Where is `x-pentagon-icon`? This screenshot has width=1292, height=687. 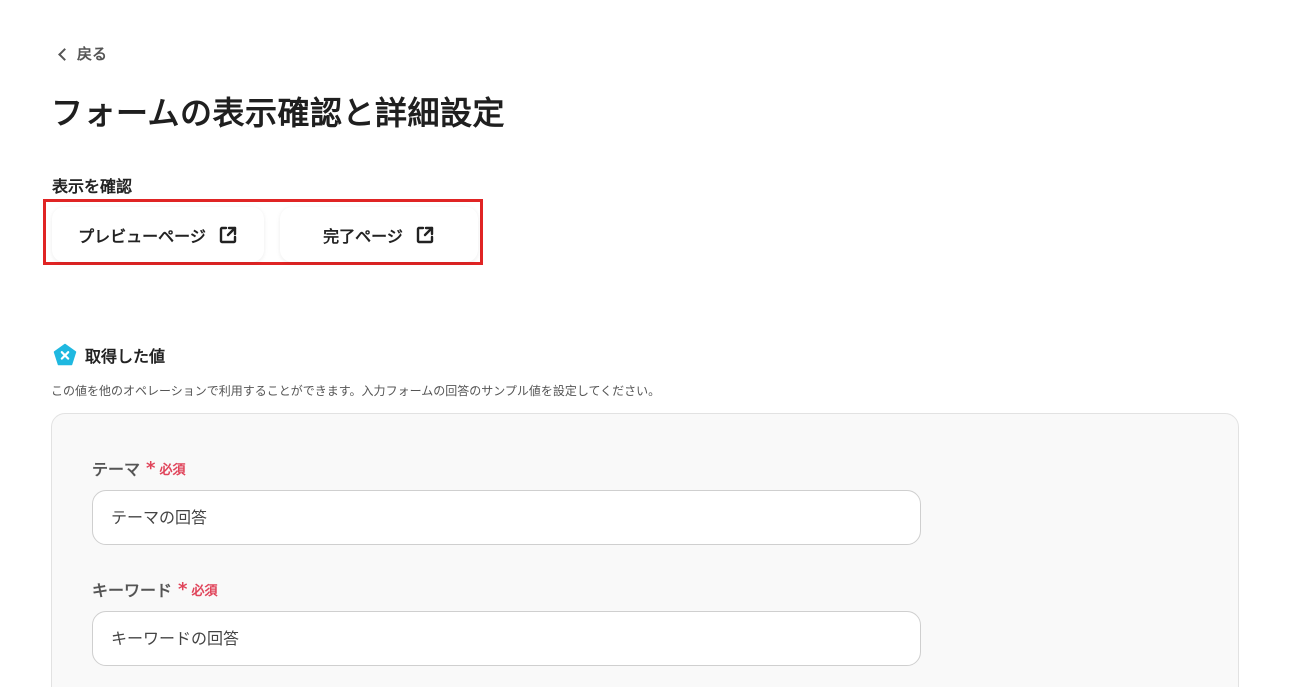
x-pentagon-icon is located at coordinates (65, 354).